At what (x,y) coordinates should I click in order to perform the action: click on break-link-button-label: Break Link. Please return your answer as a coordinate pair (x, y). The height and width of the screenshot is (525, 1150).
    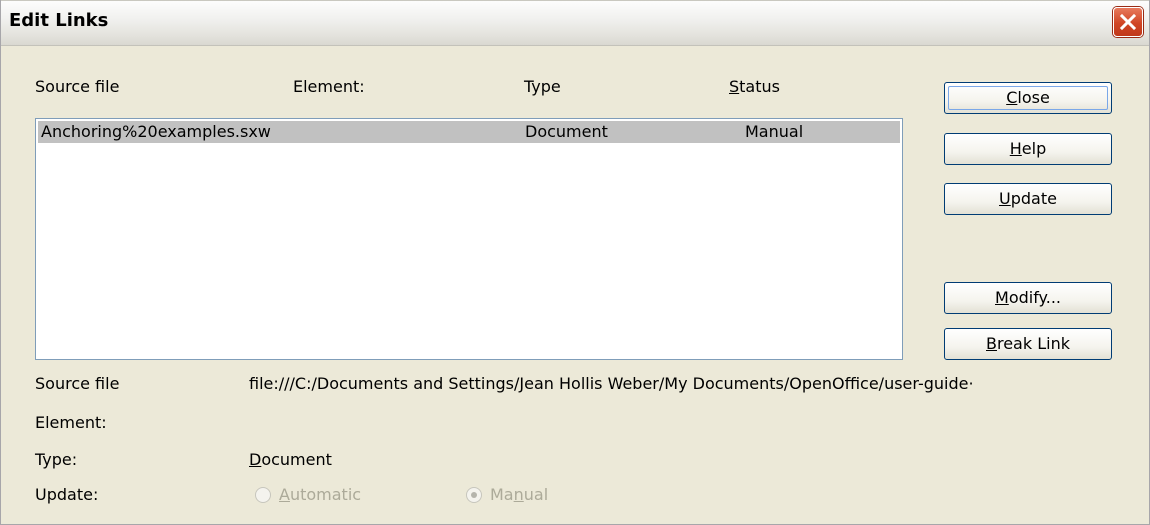
    Looking at the image, I should click on (1028, 343).